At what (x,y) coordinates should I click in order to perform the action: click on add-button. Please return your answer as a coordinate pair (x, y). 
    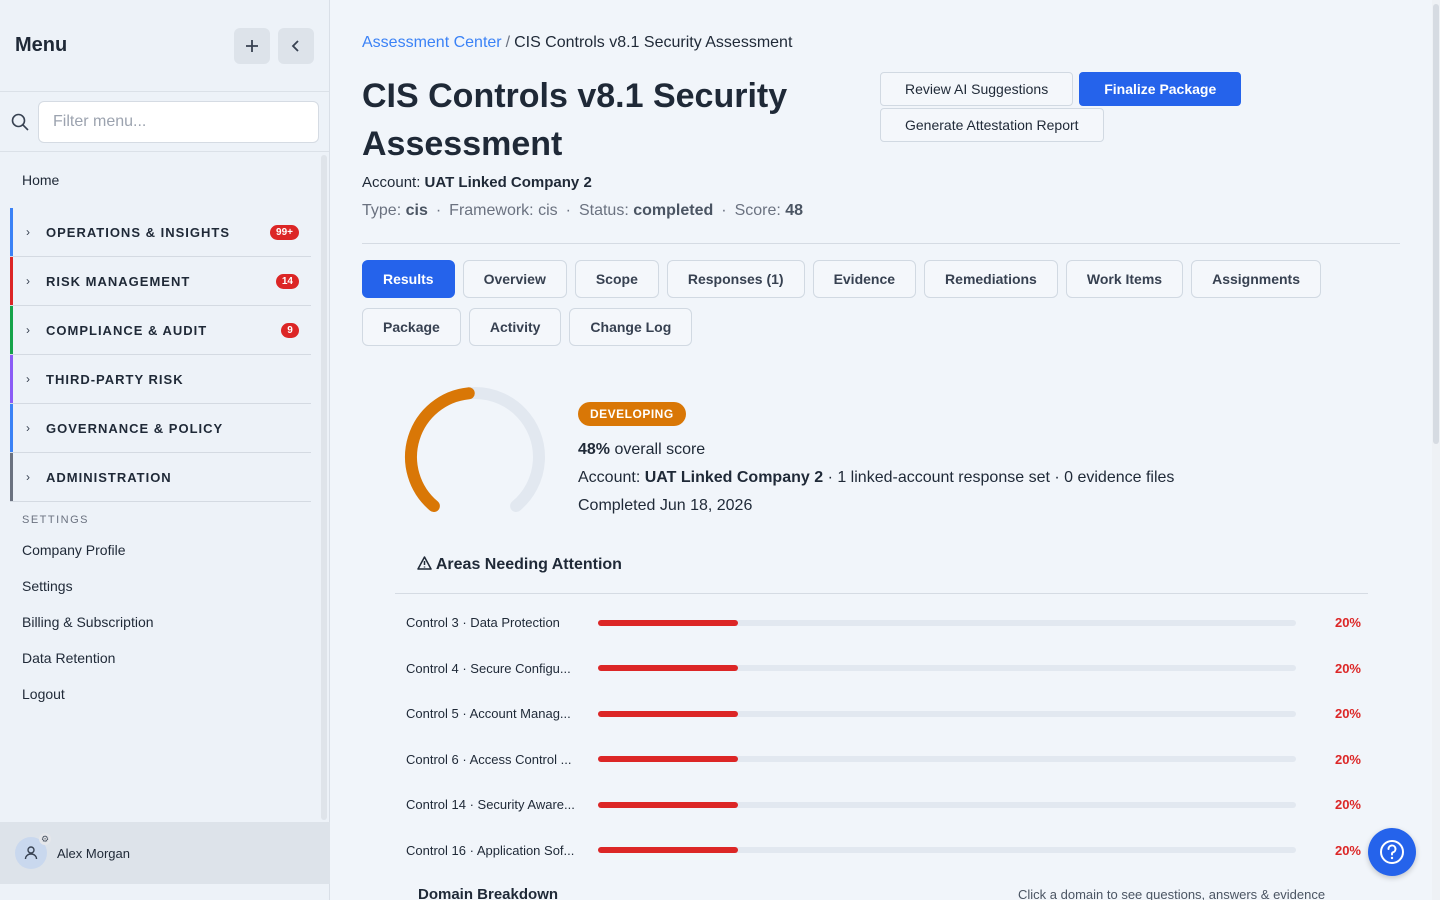
    Looking at the image, I should click on (252, 45).